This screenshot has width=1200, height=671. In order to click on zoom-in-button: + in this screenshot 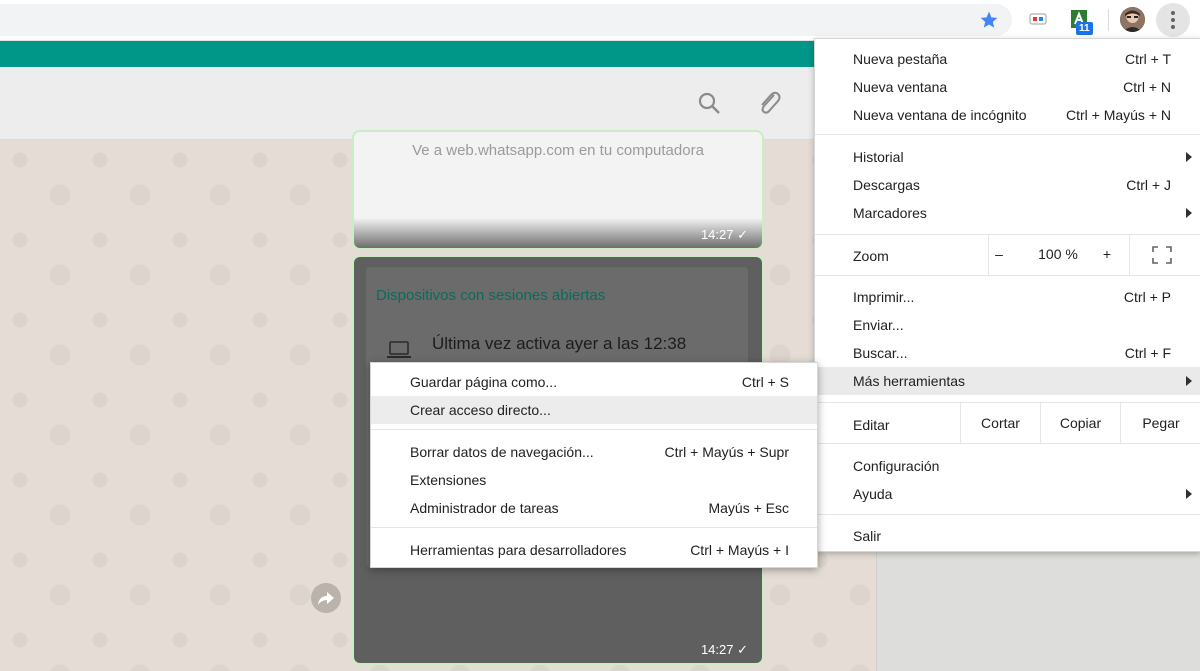, I will do `click(1107, 254)`.